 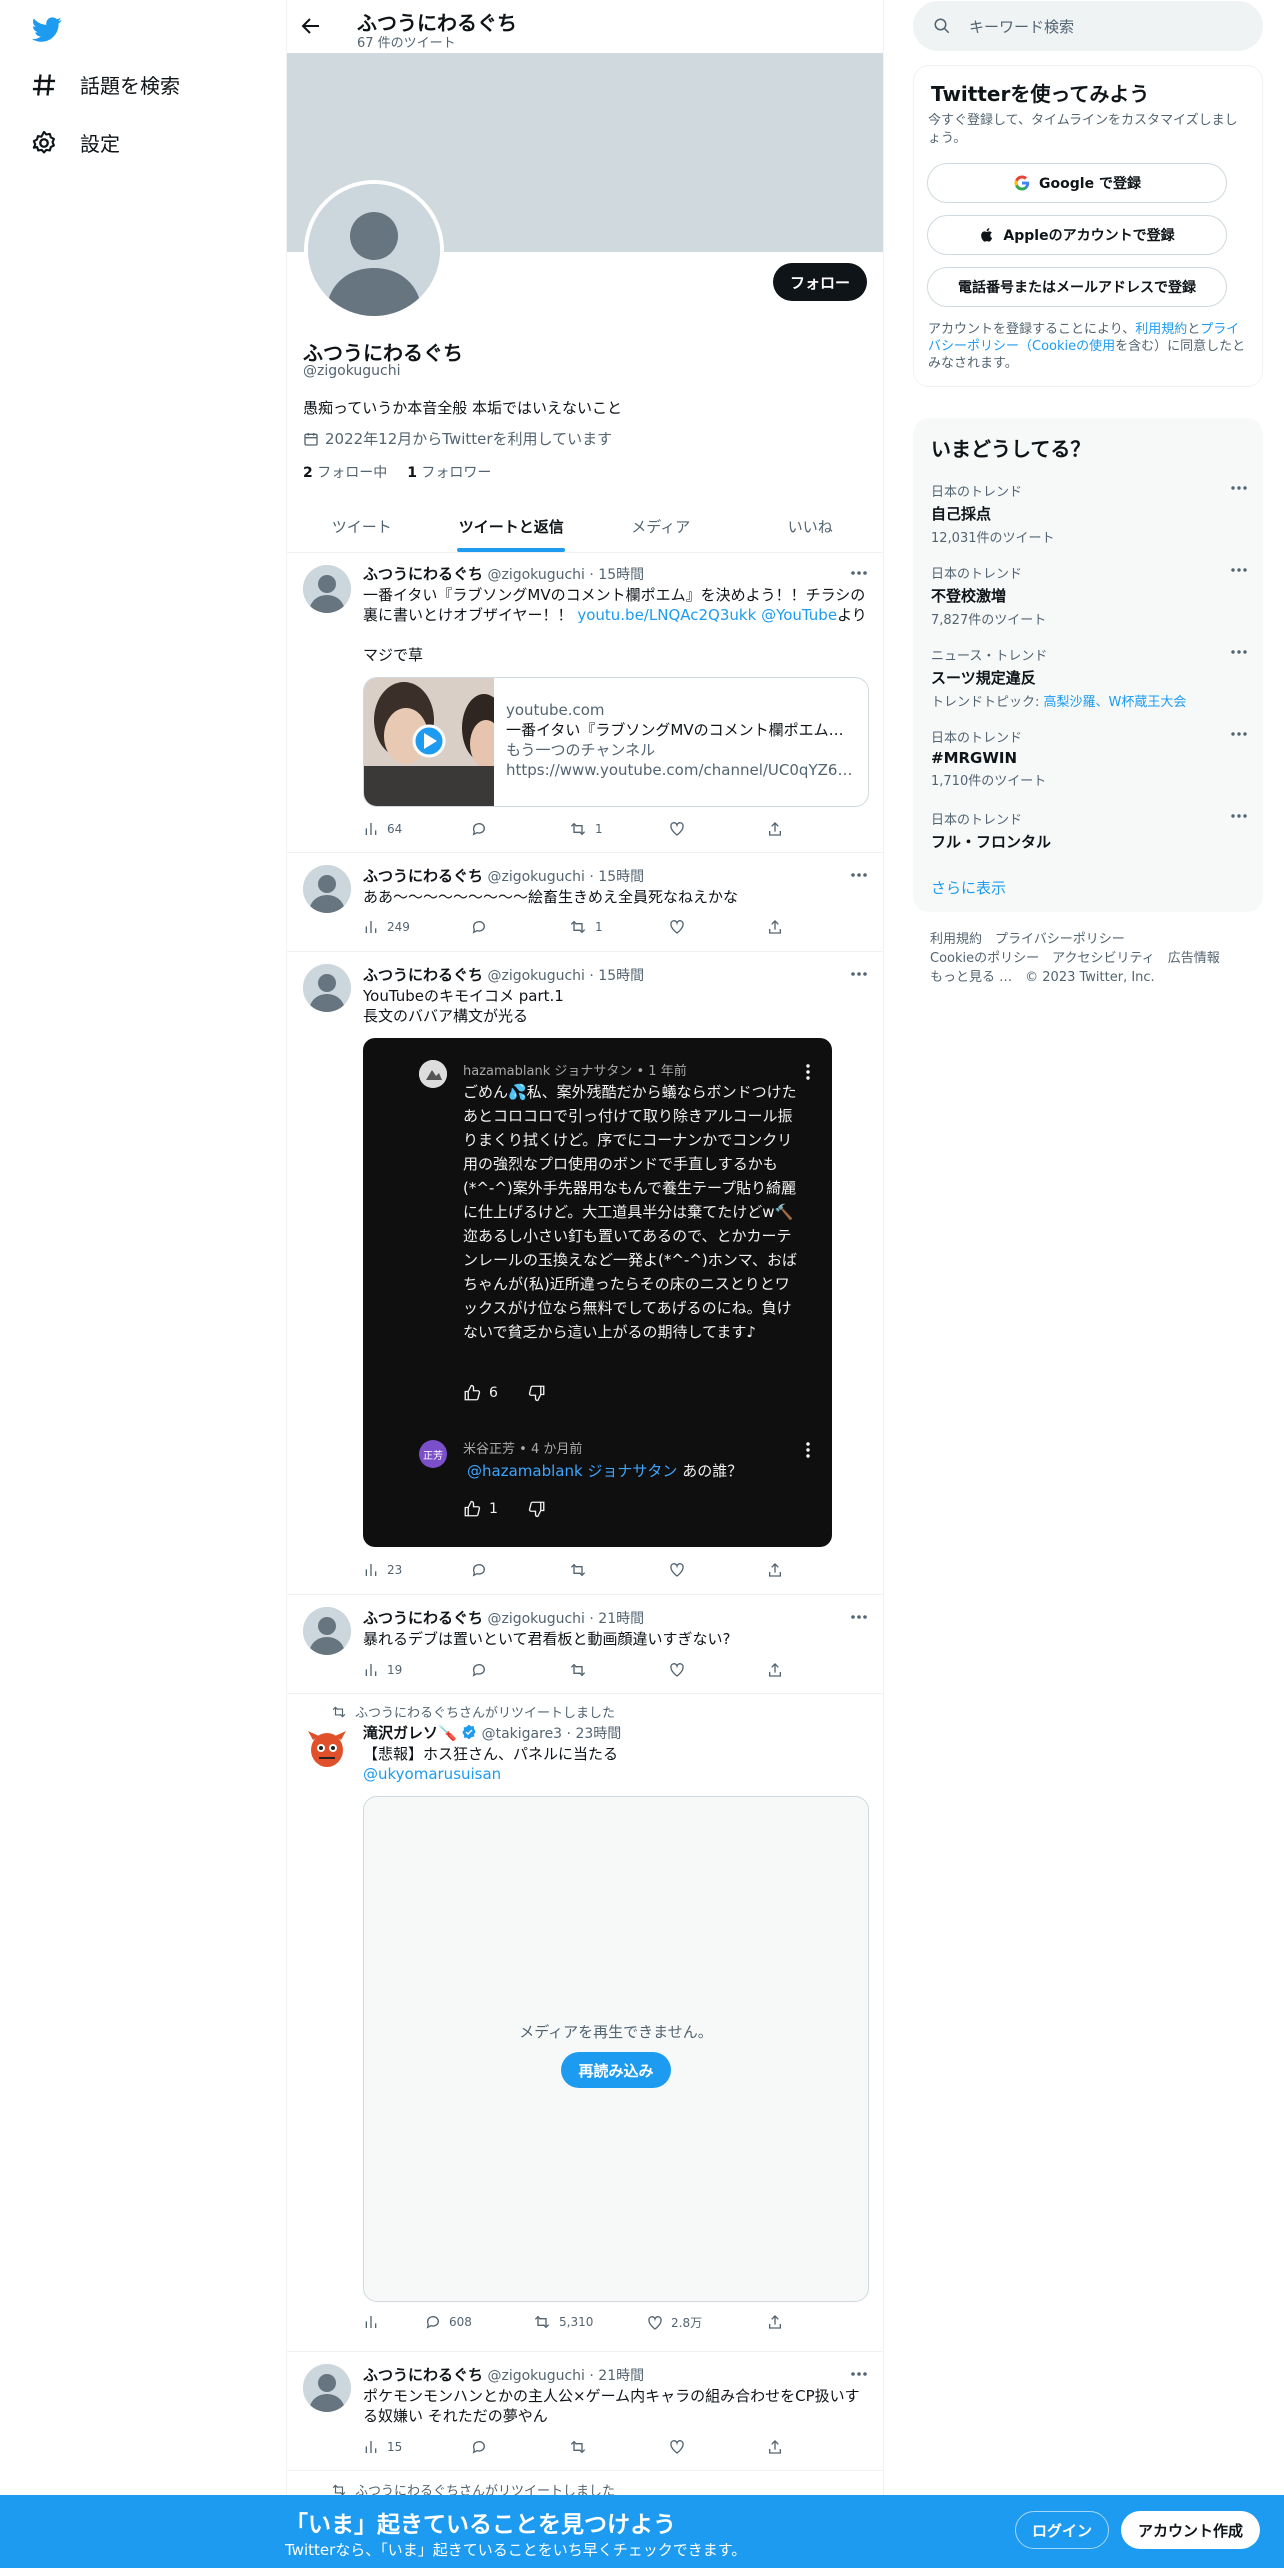 What do you see at coordinates (1060, 939) in the screenshot?
I see `footer-privacy: プライバシーポリシー` at bounding box center [1060, 939].